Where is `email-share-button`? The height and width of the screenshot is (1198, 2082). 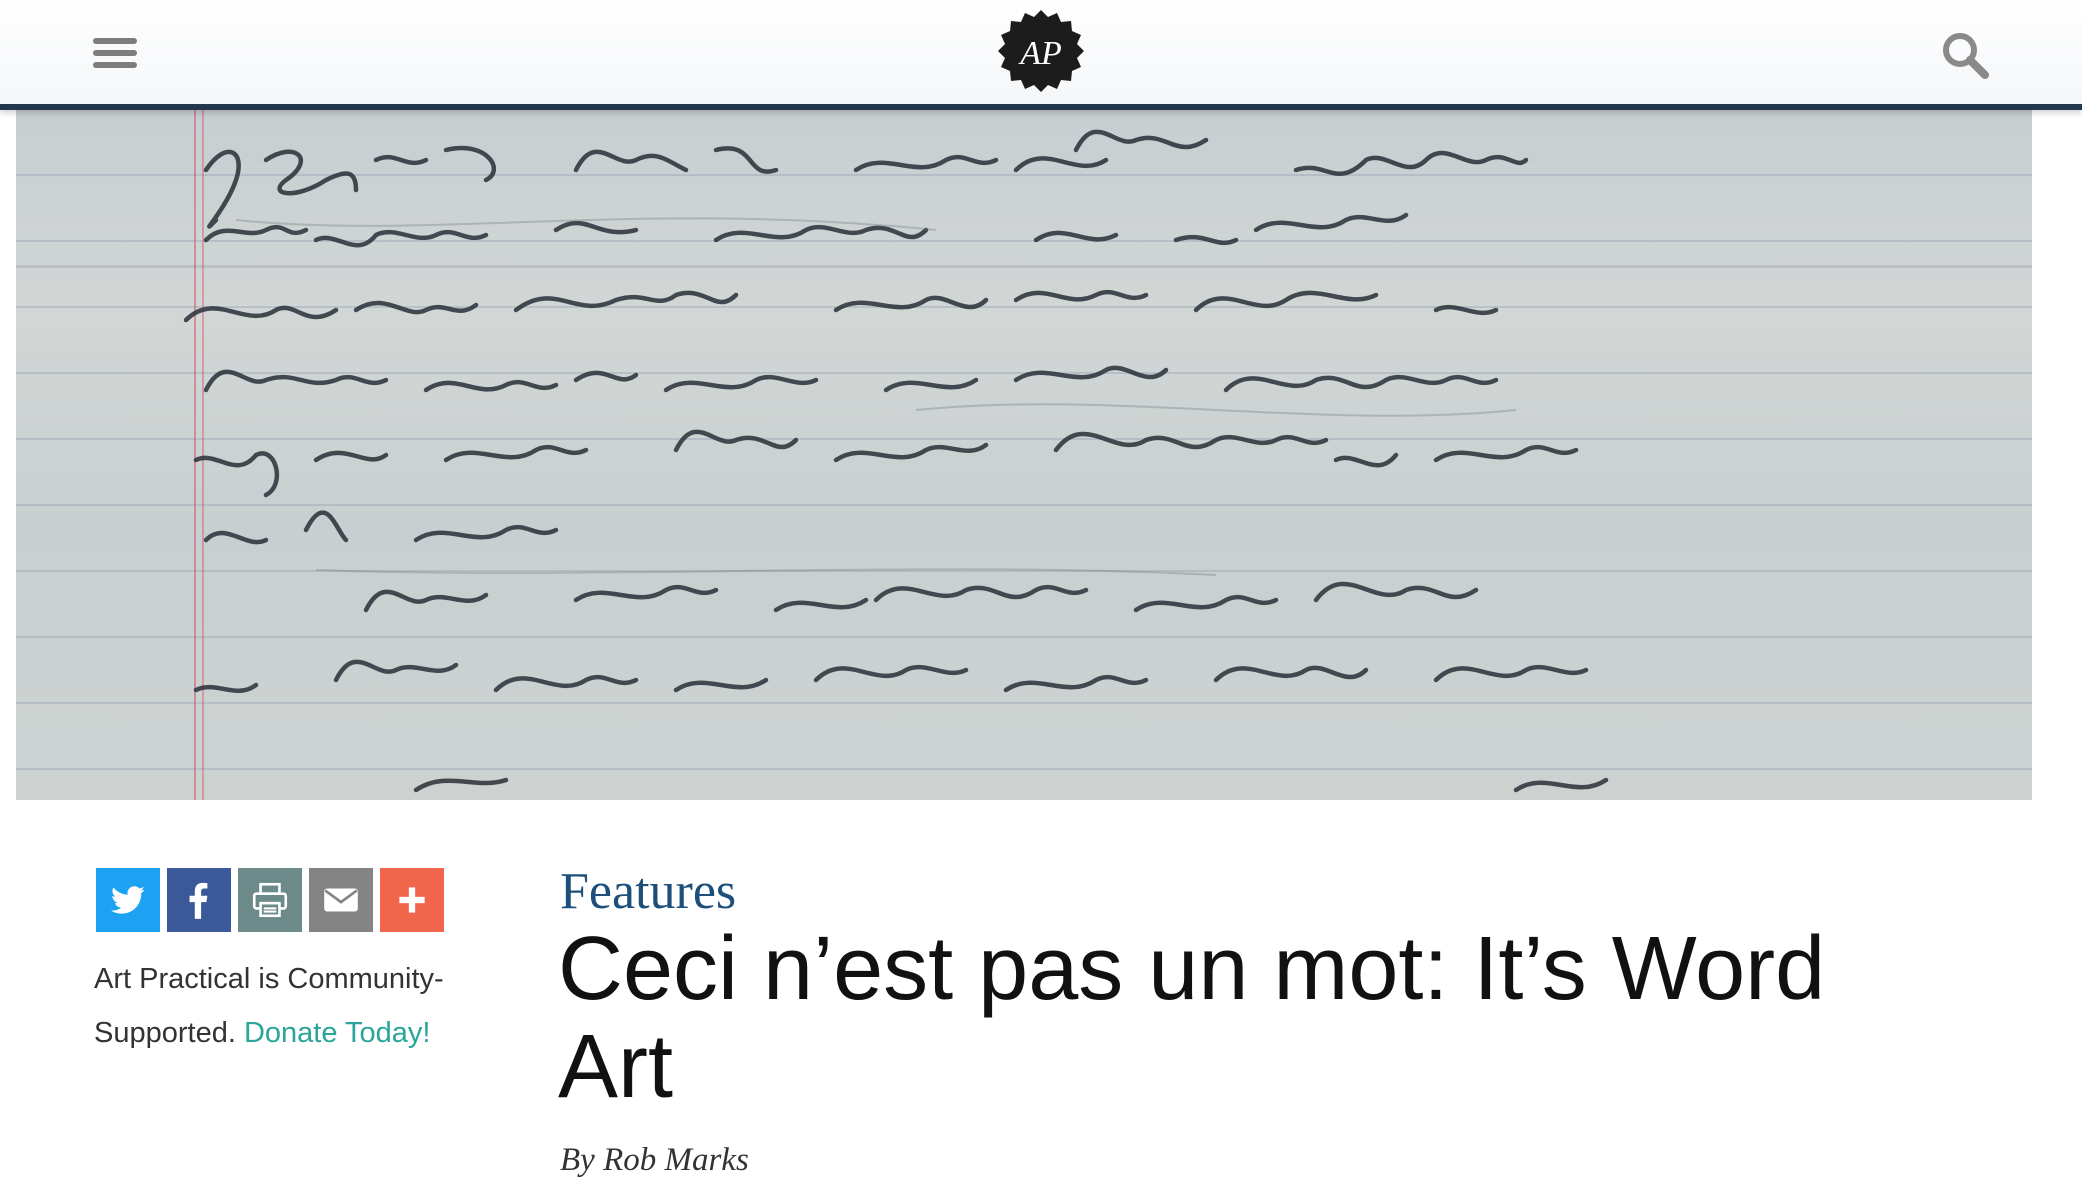
email-share-button is located at coordinates (341, 900).